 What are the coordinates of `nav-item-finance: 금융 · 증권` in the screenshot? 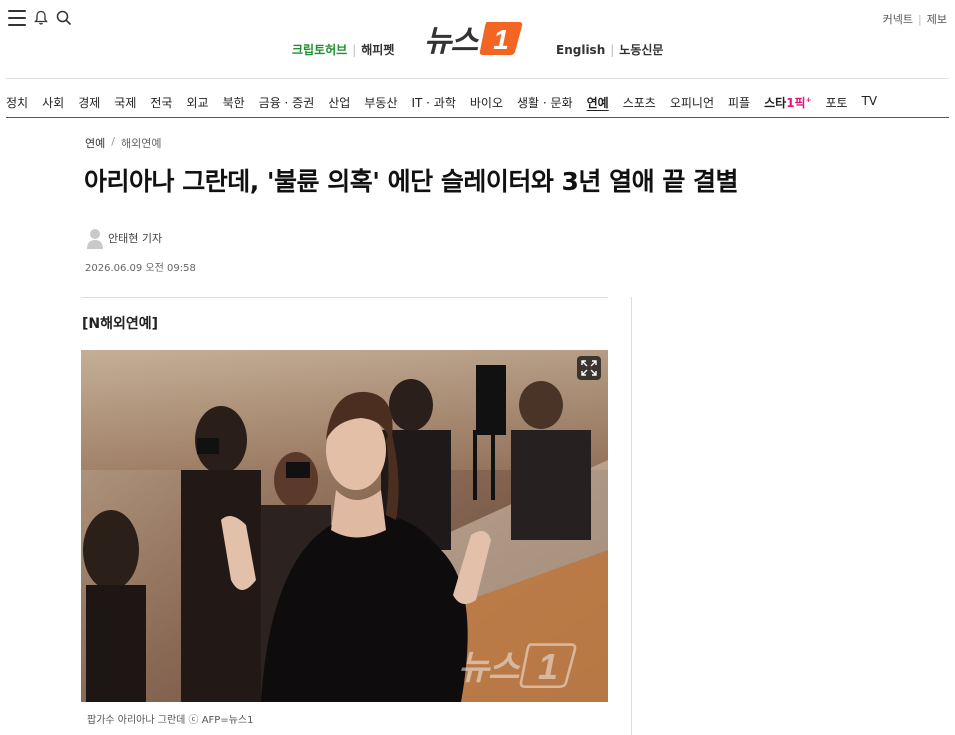 It's located at (287, 102).